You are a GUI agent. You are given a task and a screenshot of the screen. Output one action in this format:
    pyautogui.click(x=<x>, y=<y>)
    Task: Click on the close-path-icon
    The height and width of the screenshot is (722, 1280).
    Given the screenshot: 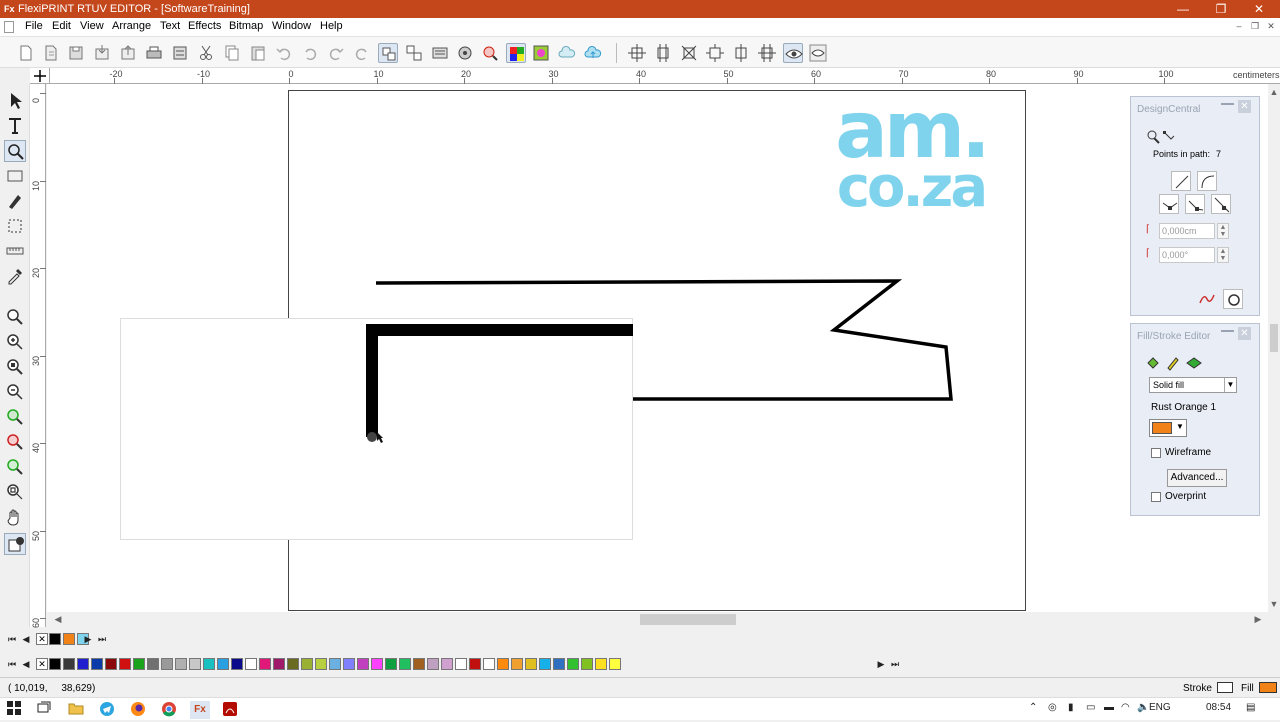 What is the action you would take?
    pyautogui.click(x=1233, y=299)
    